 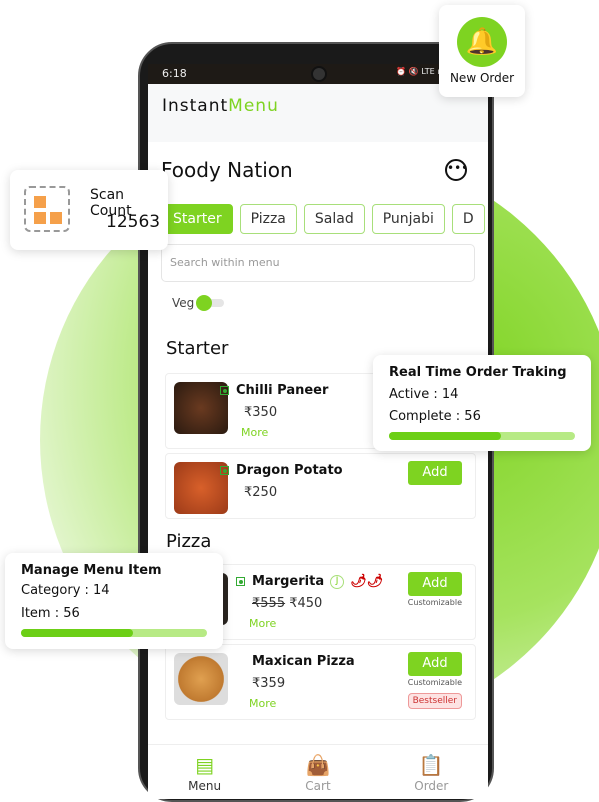 What do you see at coordinates (282, 390) in the screenshot?
I see `item-name: Chilli Paneer` at bounding box center [282, 390].